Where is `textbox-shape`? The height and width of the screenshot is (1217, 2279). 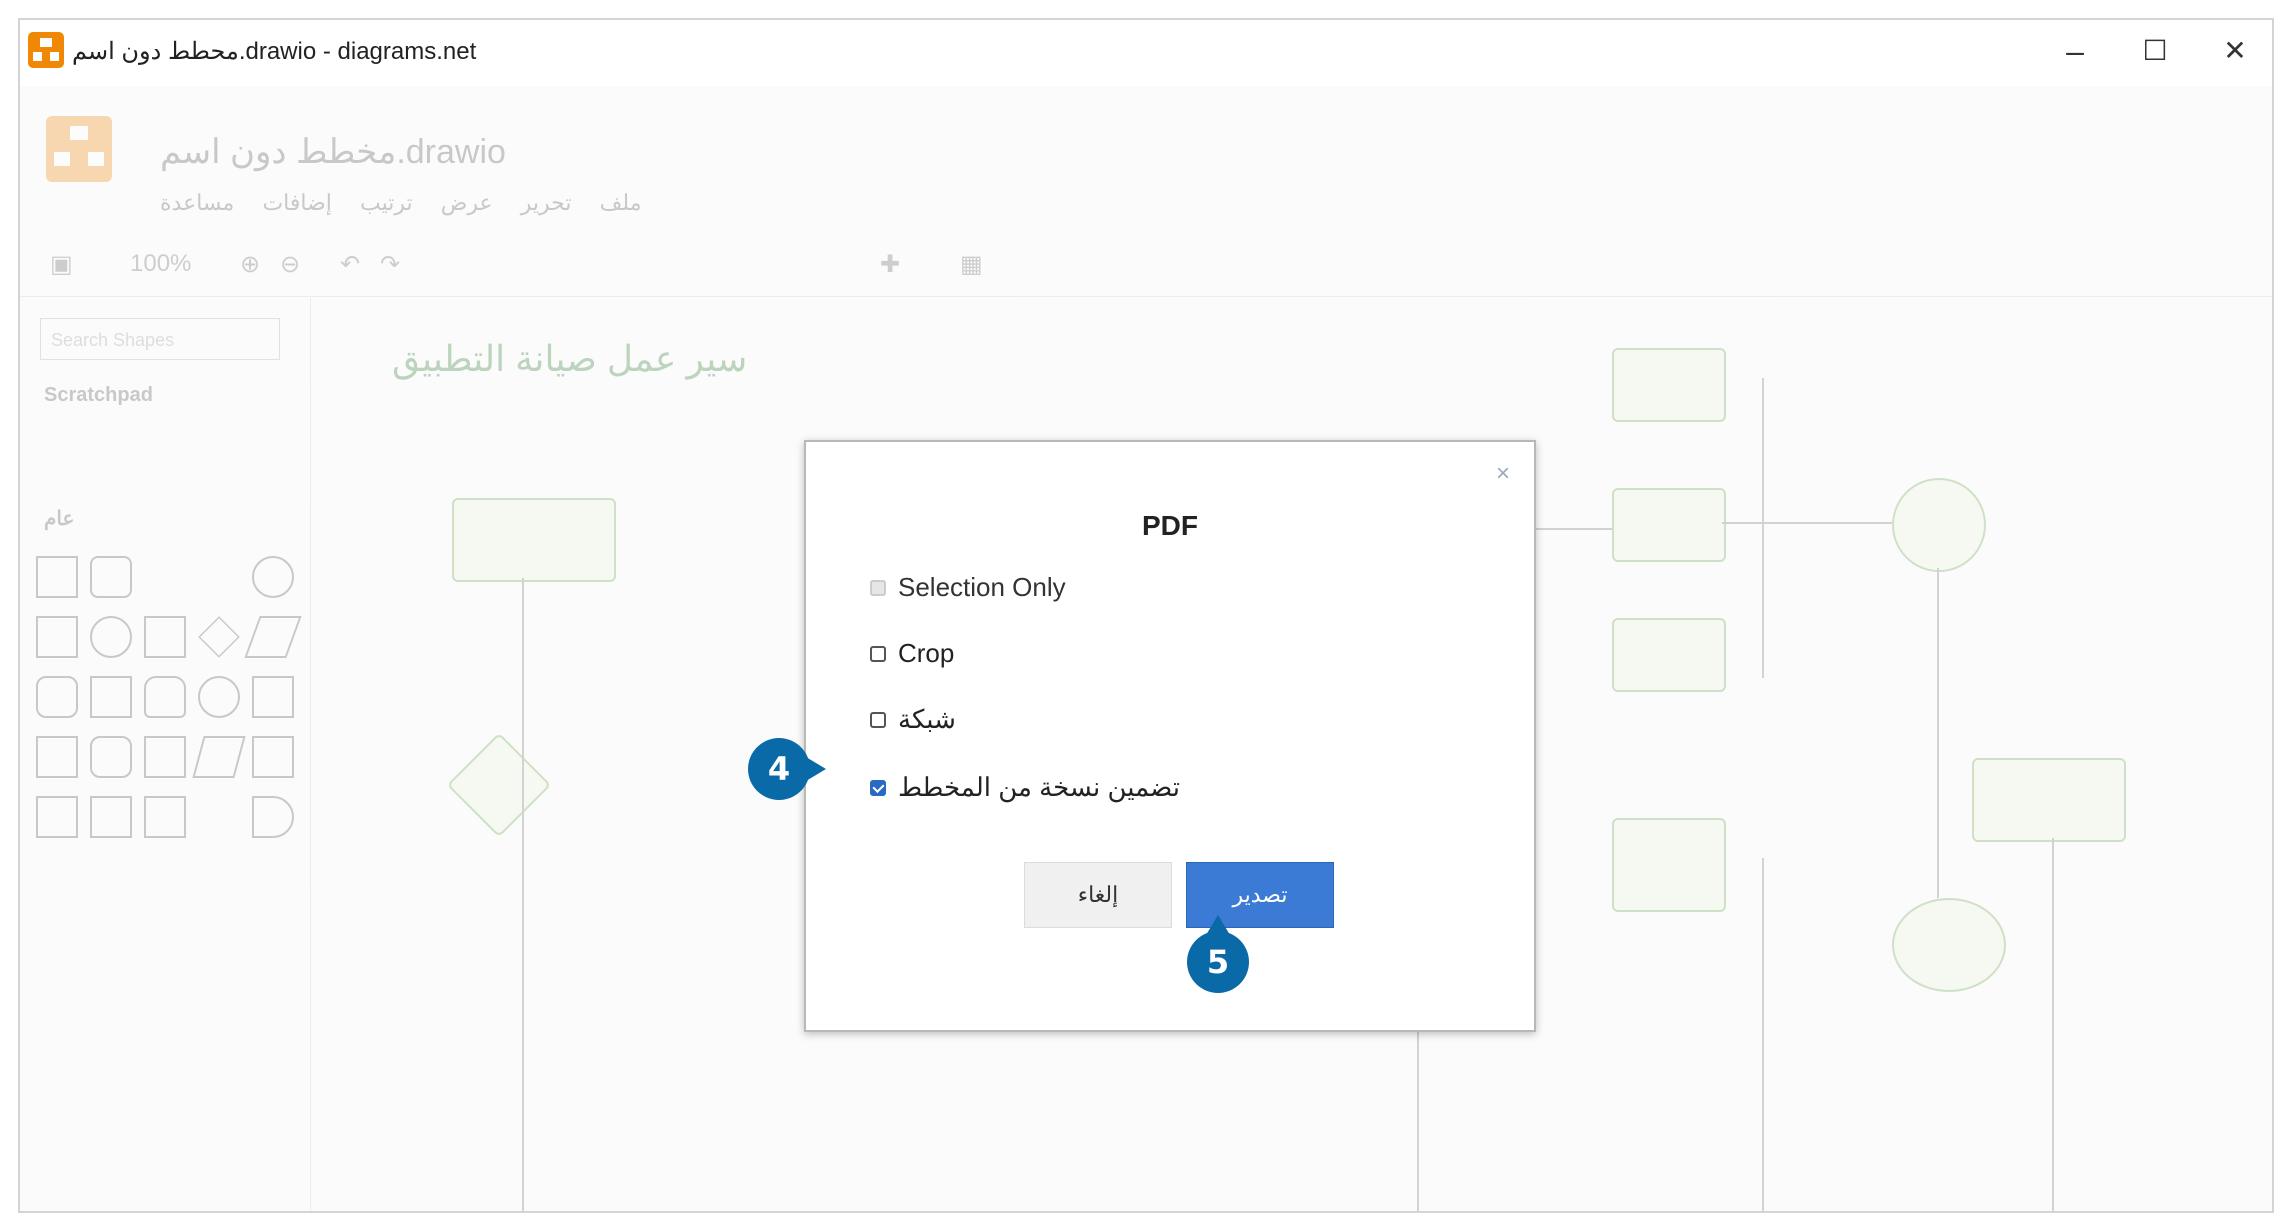
textbox-shape is located at coordinates (219, 577).